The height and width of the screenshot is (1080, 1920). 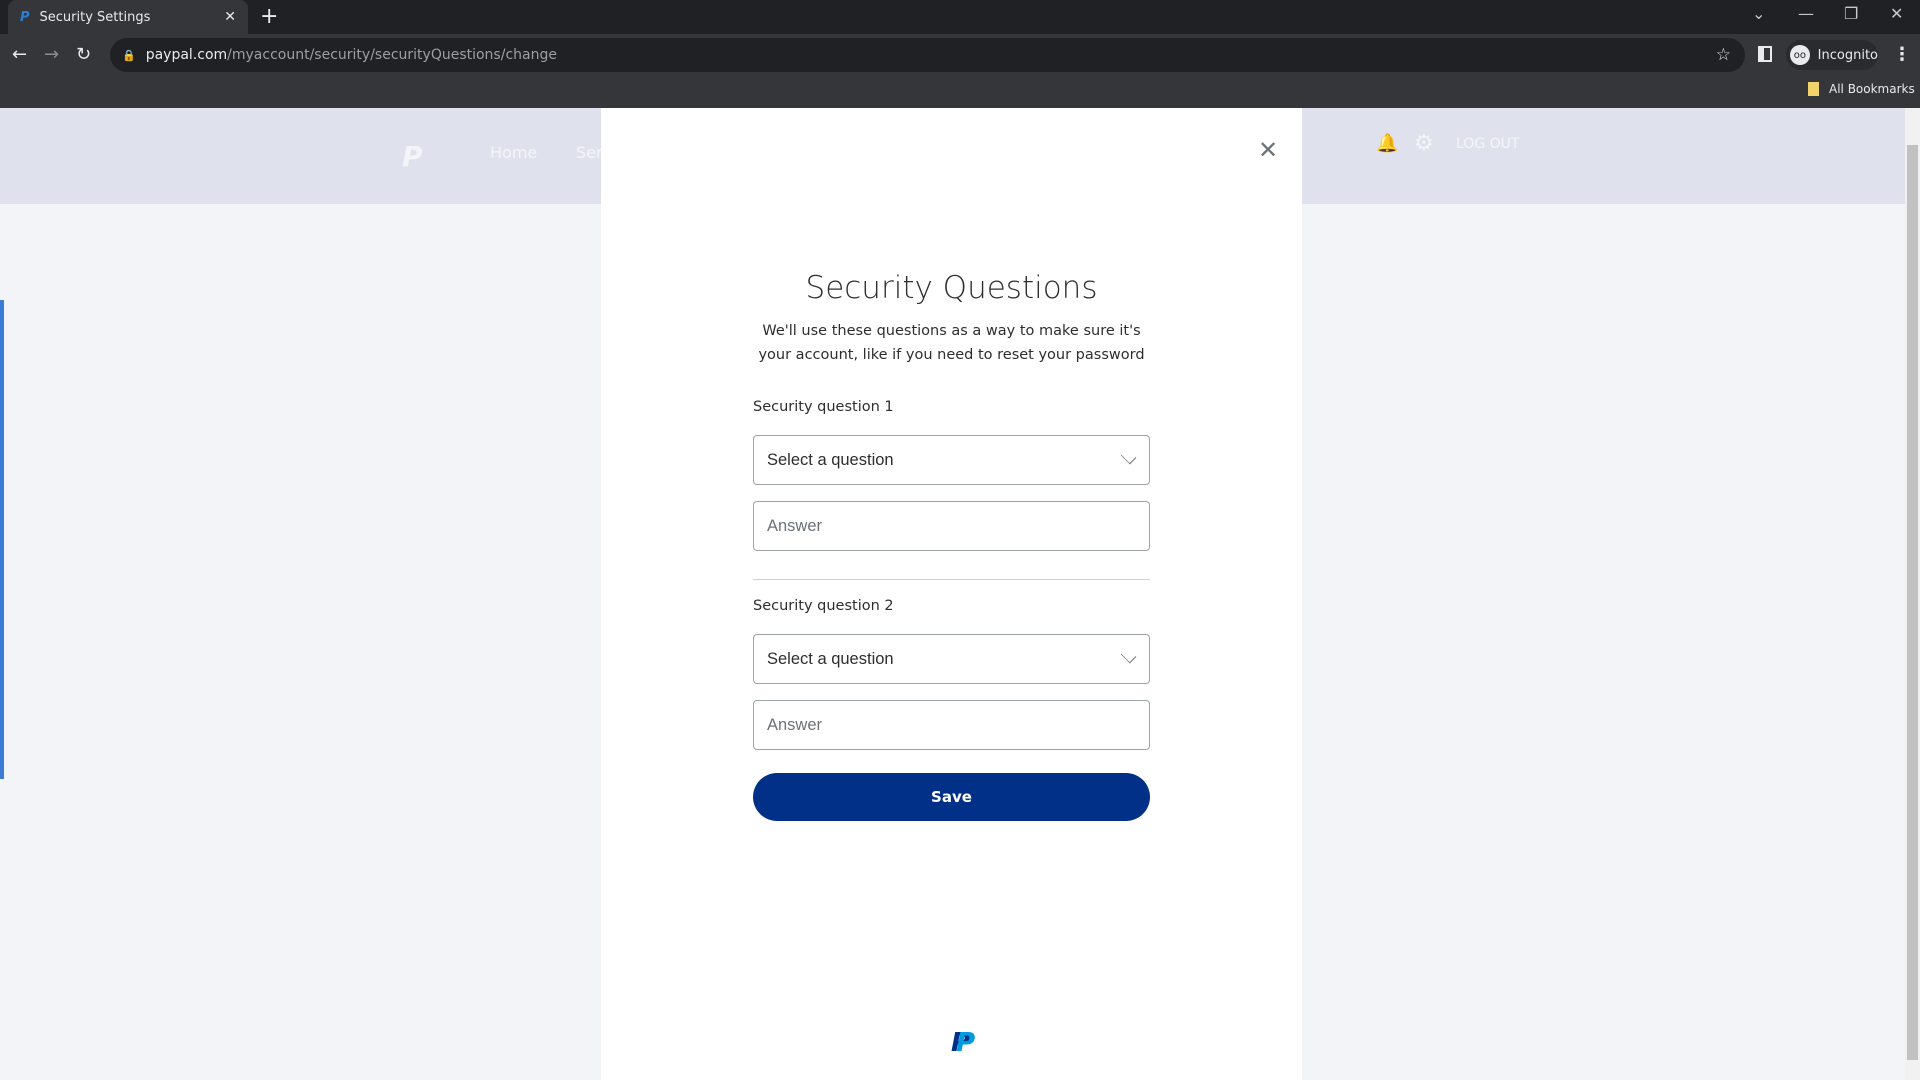 What do you see at coordinates (1765, 54) in the screenshot?
I see `side-panel-icon` at bounding box center [1765, 54].